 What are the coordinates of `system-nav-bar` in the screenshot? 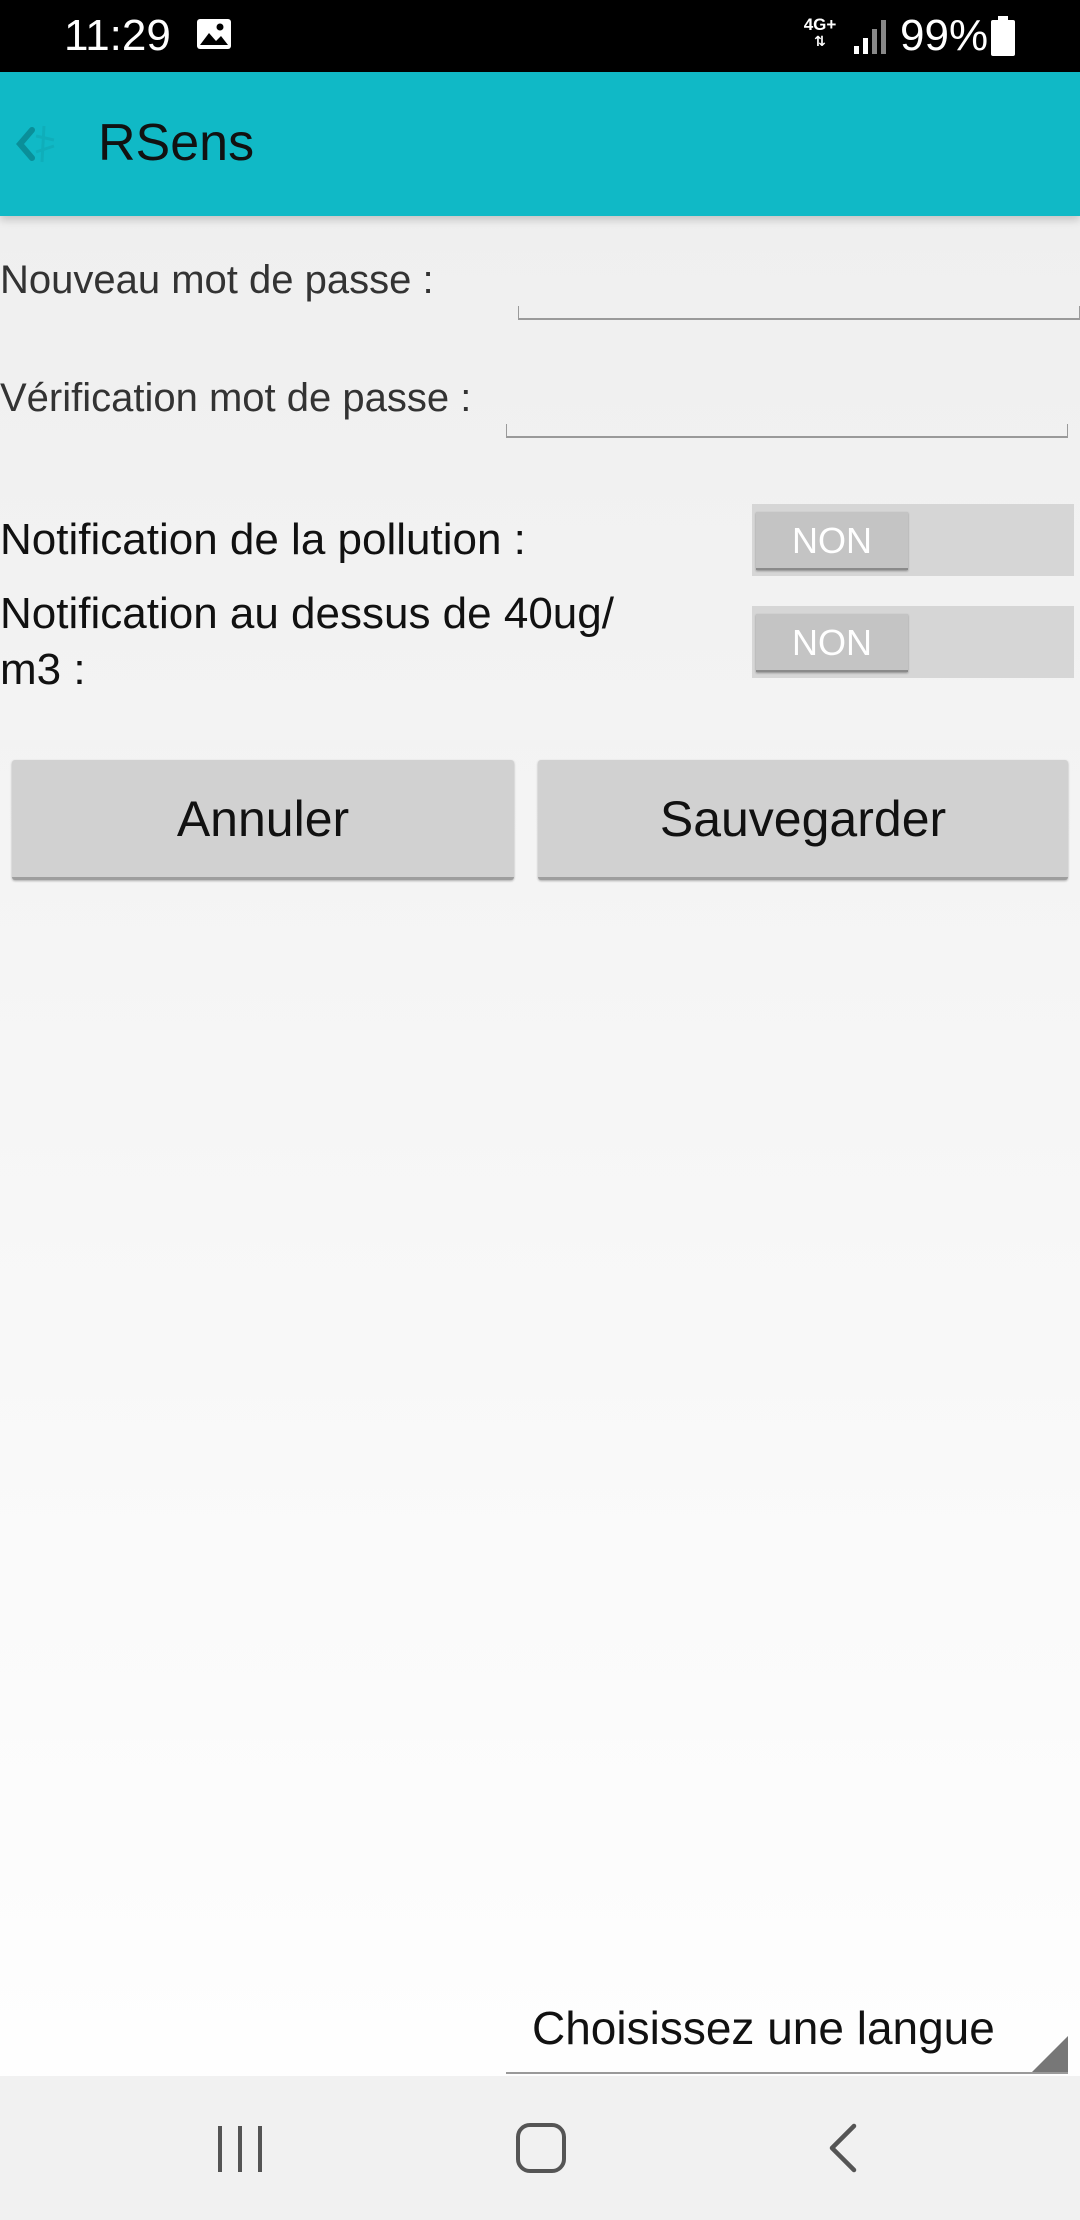 It's located at (540, 2148).